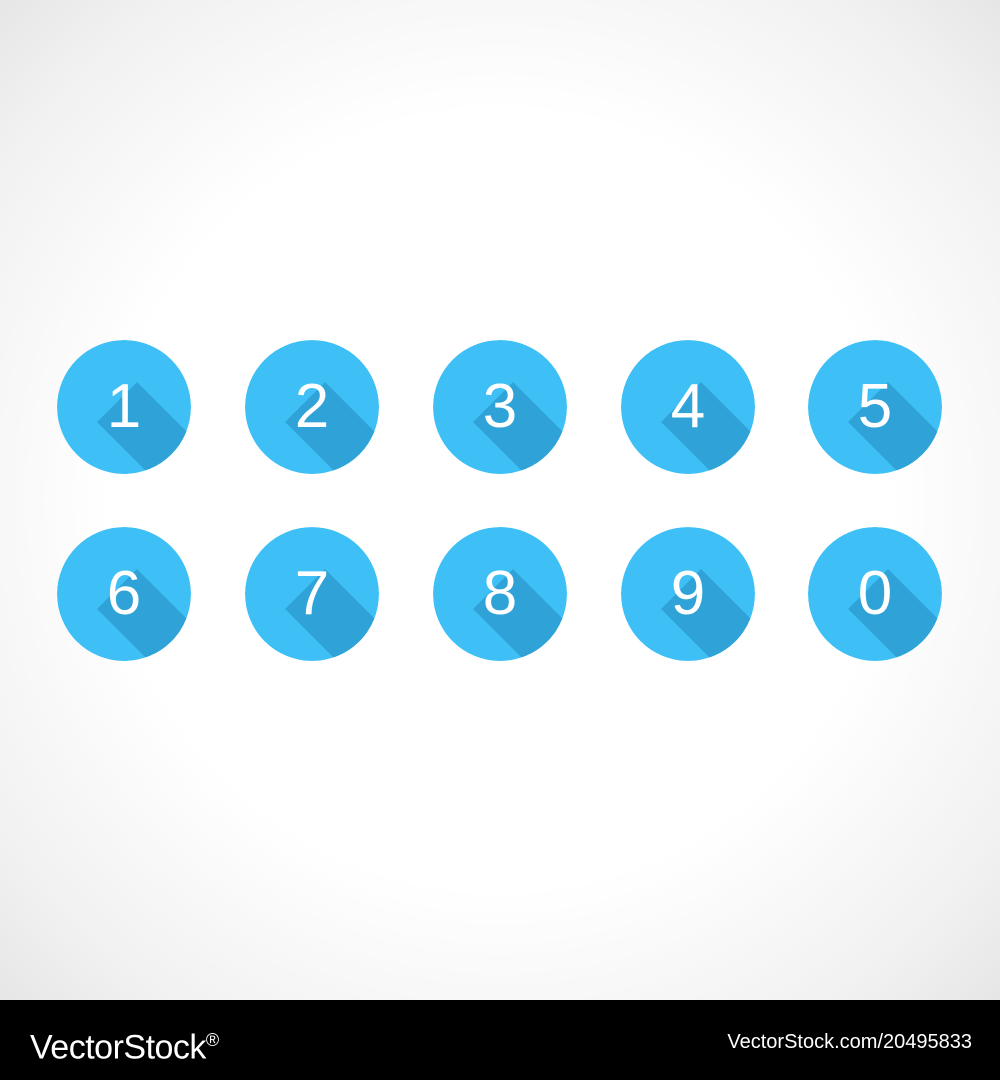 Image resolution: width=1000 pixels, height=1080 pixels. I want to click on badge-digit: 5, so click(875, 406).